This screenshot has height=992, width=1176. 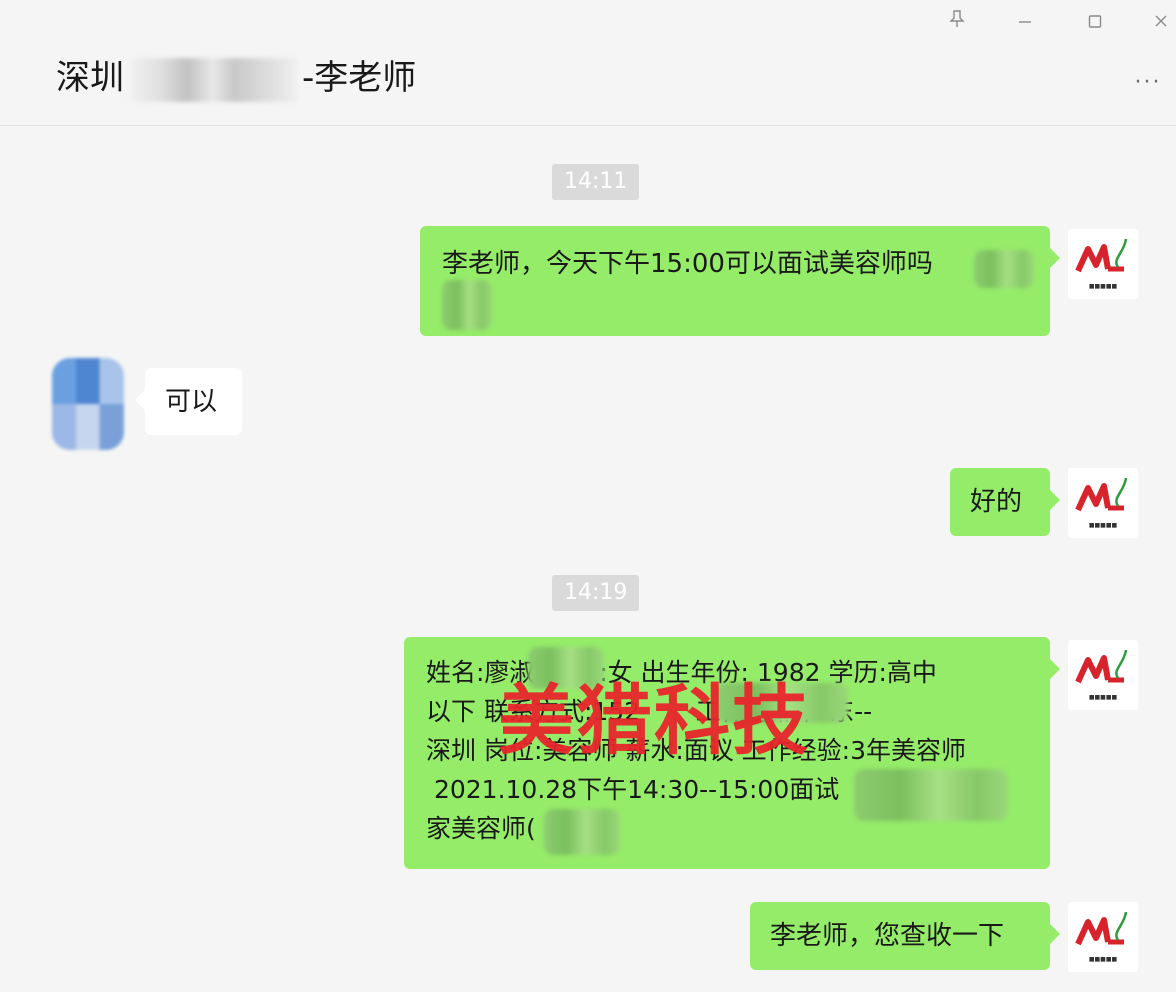 What do you see at coordinates (1148, 85) in the screenshot?
I see `more-options-button: ···` at bounding box center [1148, 85].